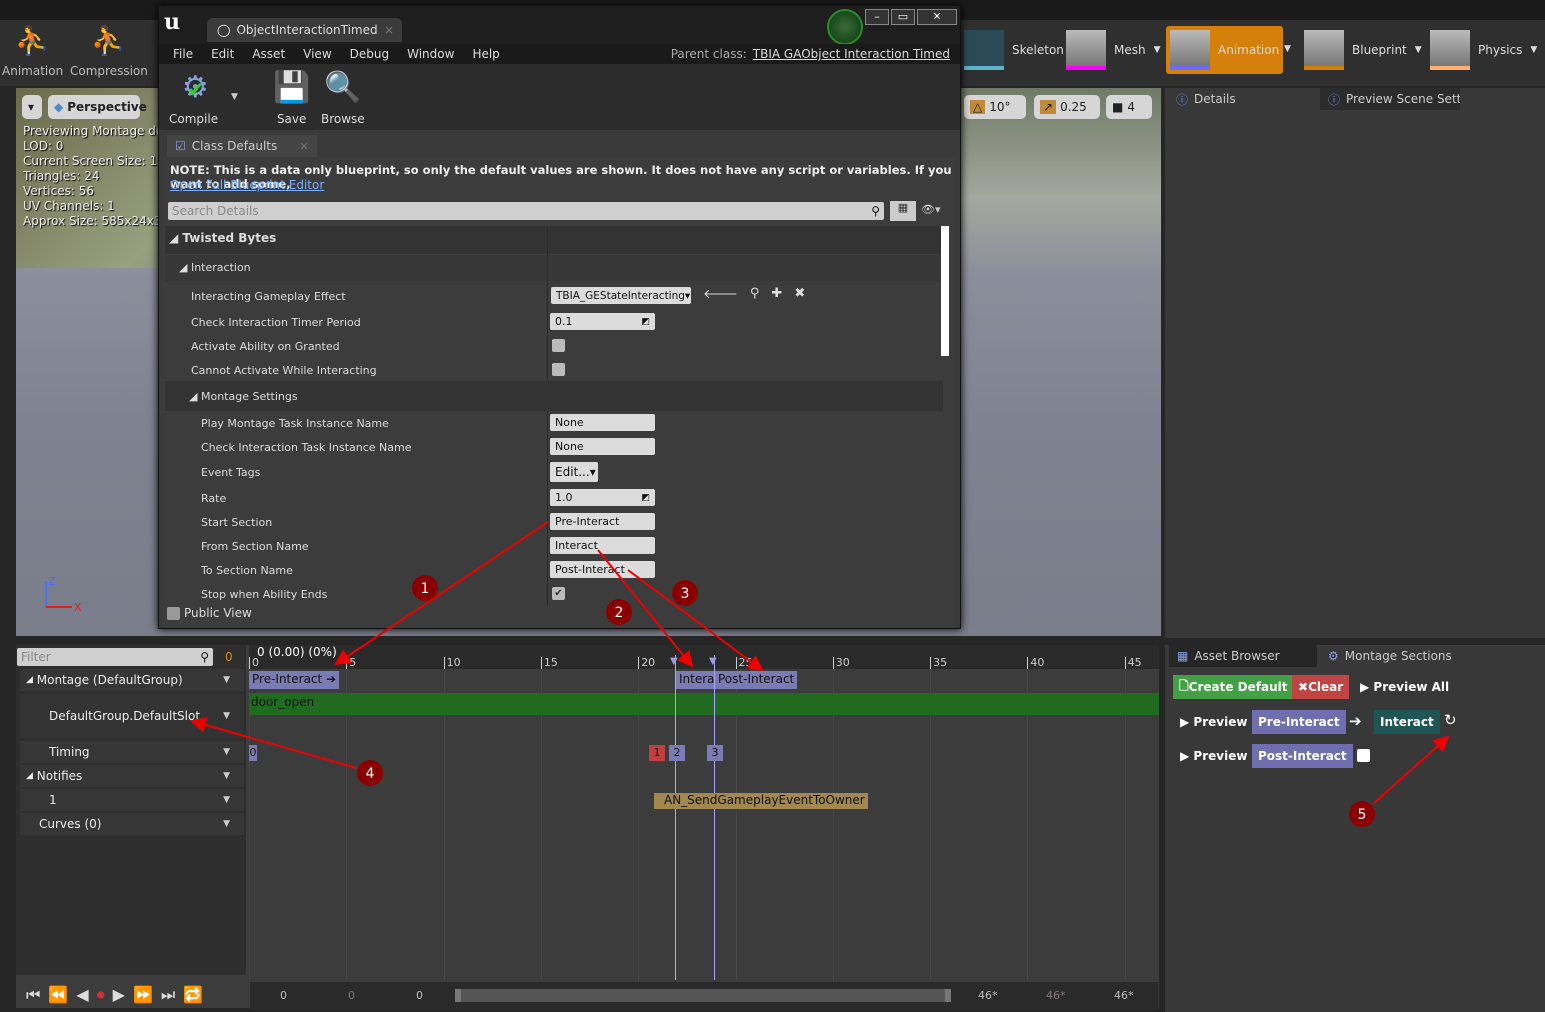  I want to click on compile-button: ⚙✔ Compile, so click(193, 98).